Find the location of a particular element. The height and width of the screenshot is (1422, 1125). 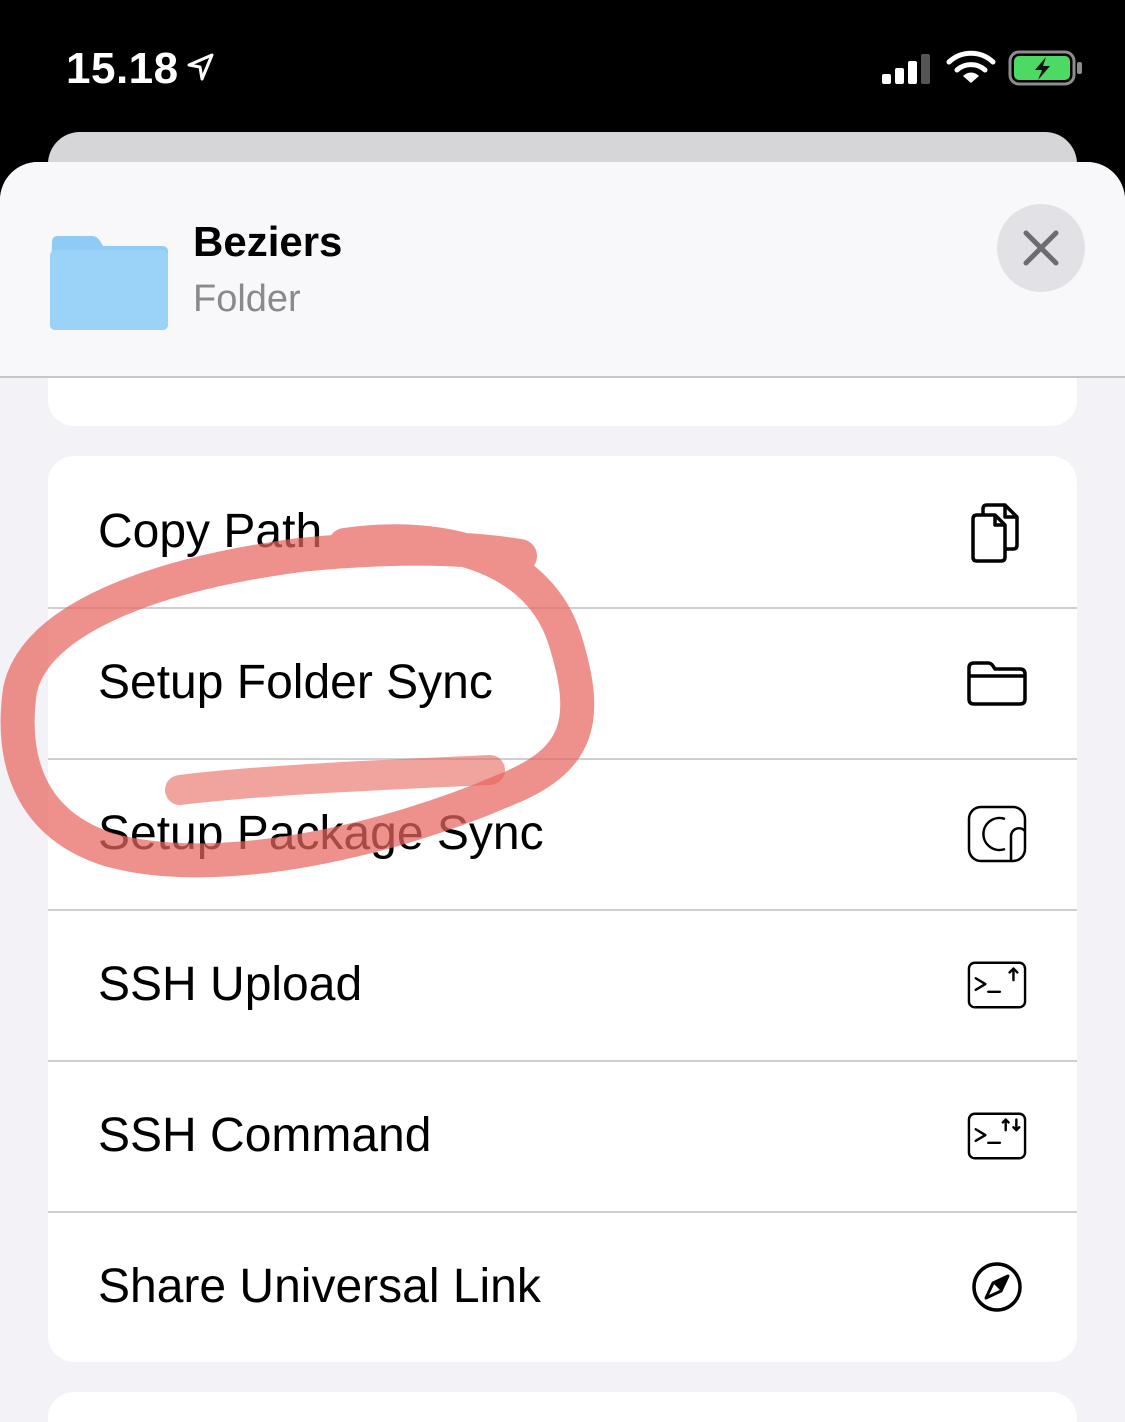

next-actions-group is located at coordinates (562, 1407).